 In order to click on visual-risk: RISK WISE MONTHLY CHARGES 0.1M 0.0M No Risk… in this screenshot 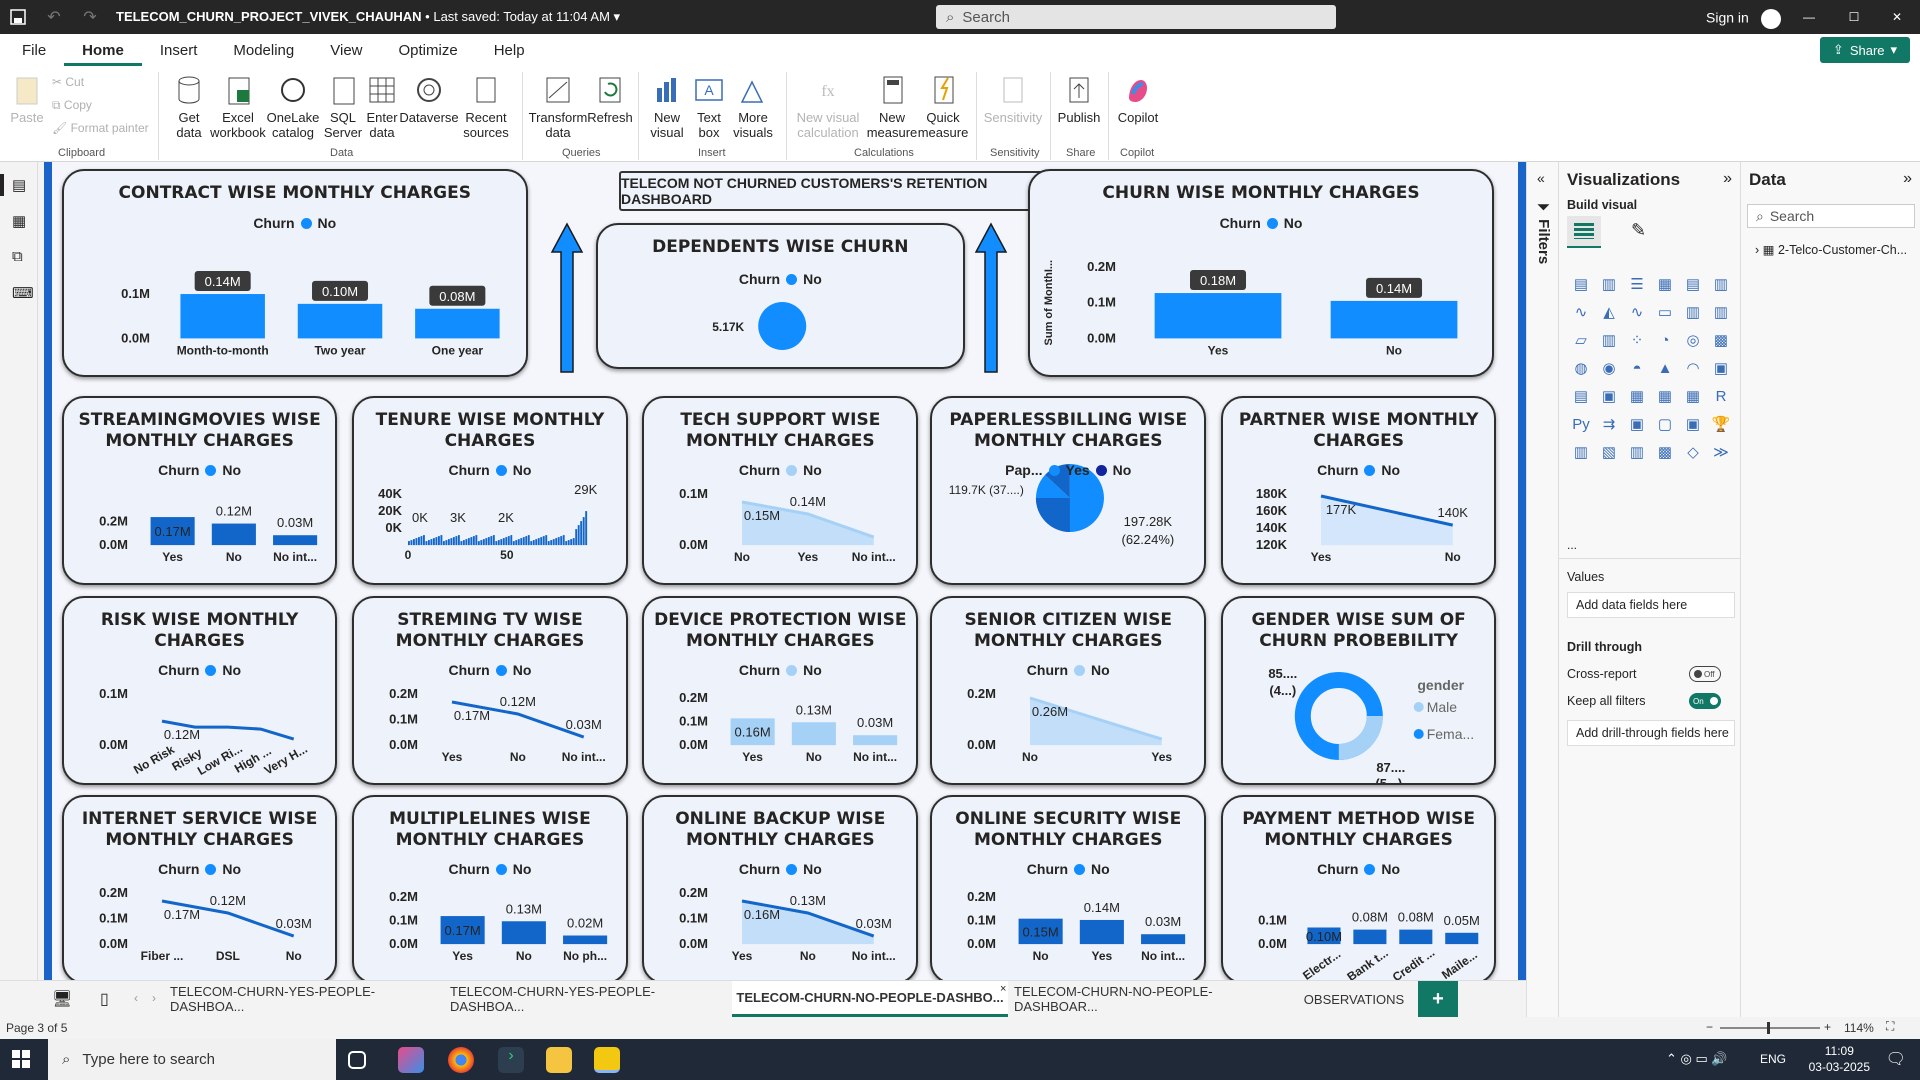, I will do `click(199, 691)`.